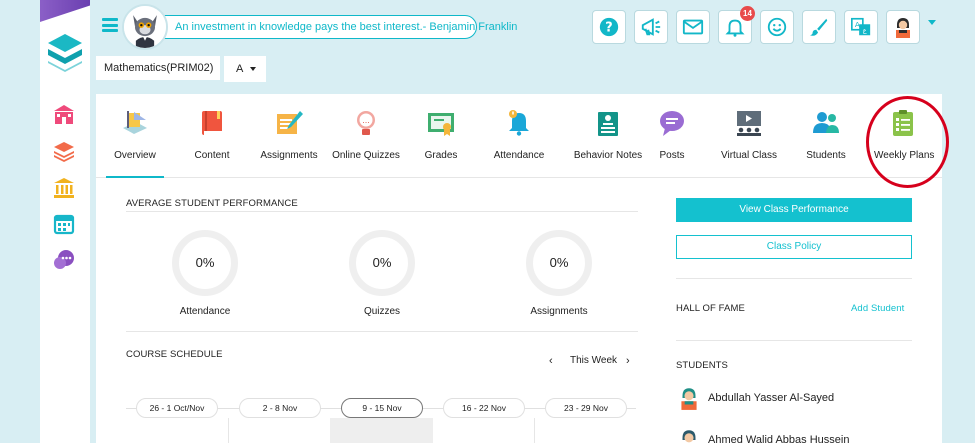  Describe the element at coordinates (158, 68) in the screenshot. I see `course-name: Mathematics(PRIM02)` at that location.